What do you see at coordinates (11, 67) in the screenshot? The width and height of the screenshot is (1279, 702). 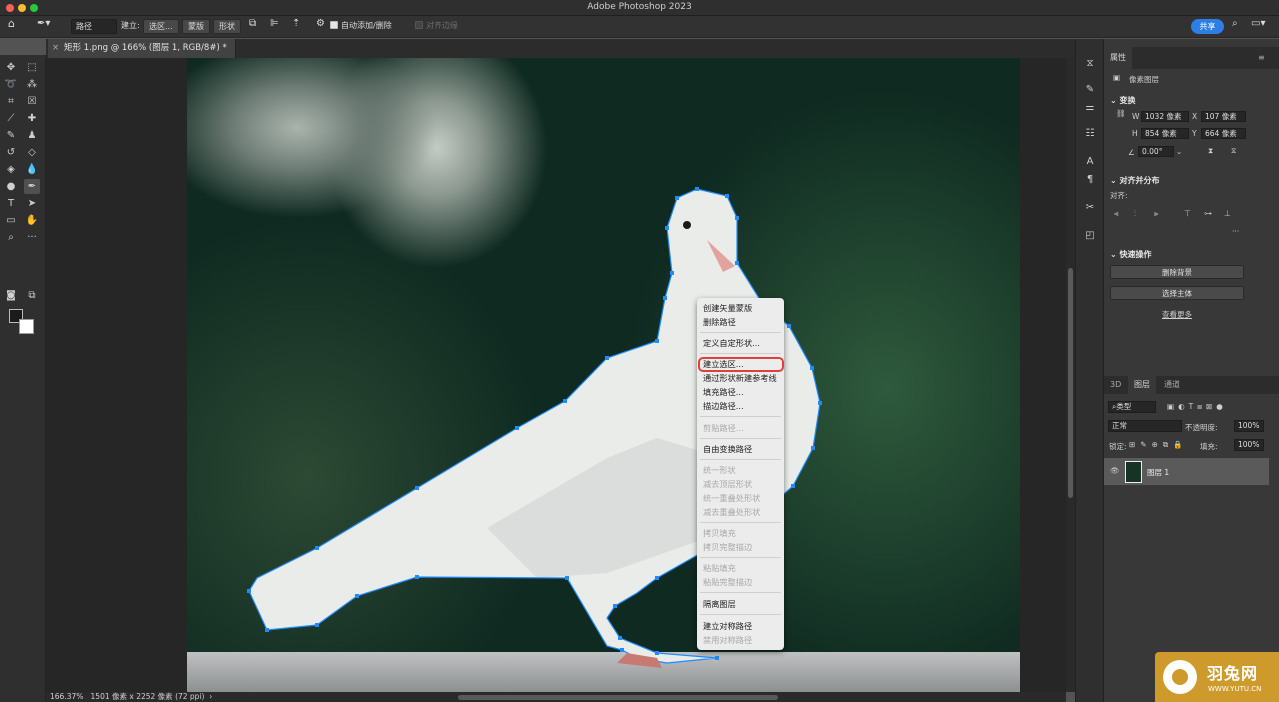 I see `move-tool-icon: ✥` at bounding box center [11, 67].